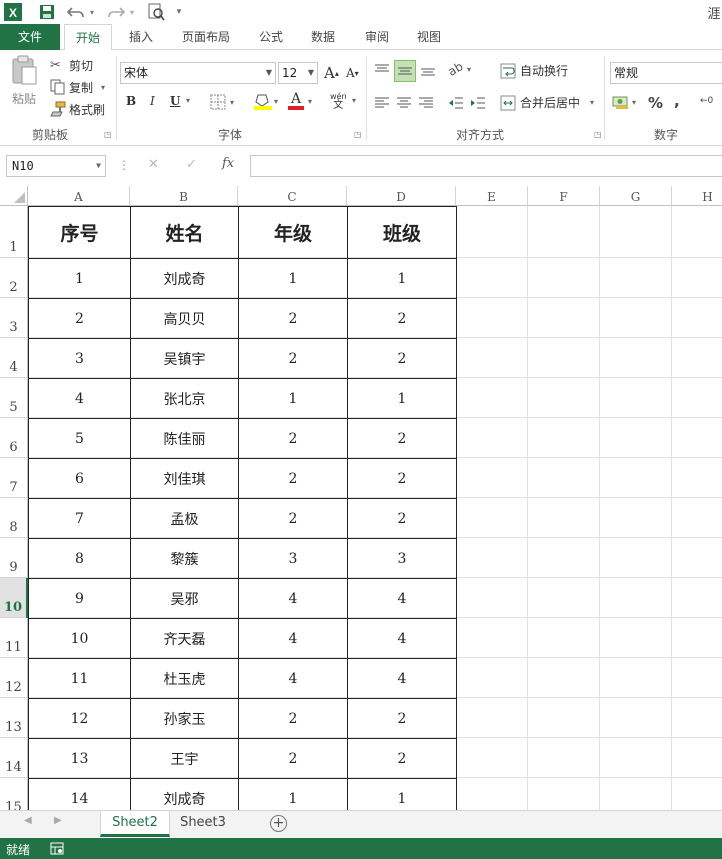  What do you see at coordinates (352, 73) in the screenshot?
I see `shrink-font-button: A ▾` at bounding box center [352, 73].